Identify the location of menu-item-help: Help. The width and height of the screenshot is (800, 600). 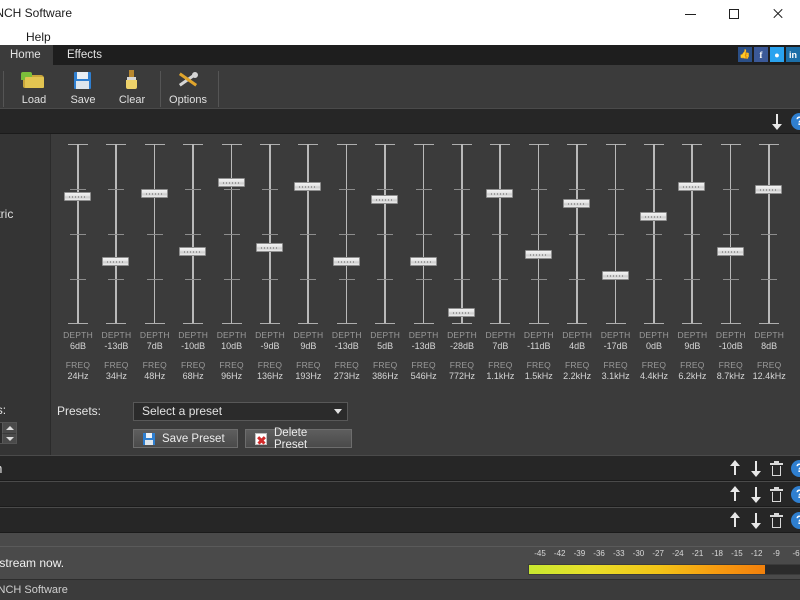
(38, 37).